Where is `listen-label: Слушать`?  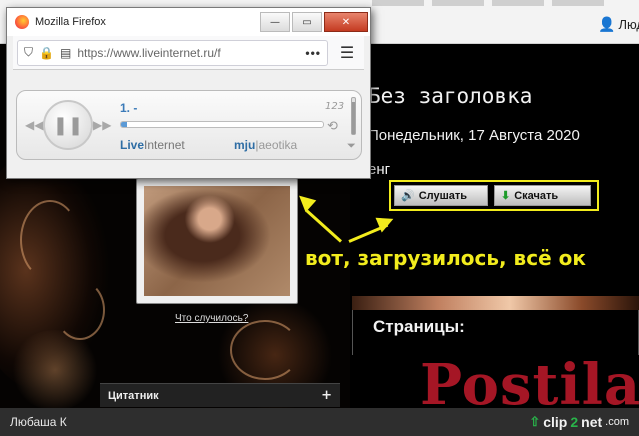 listen-label: Слушать is located at coordinates (443, 195).